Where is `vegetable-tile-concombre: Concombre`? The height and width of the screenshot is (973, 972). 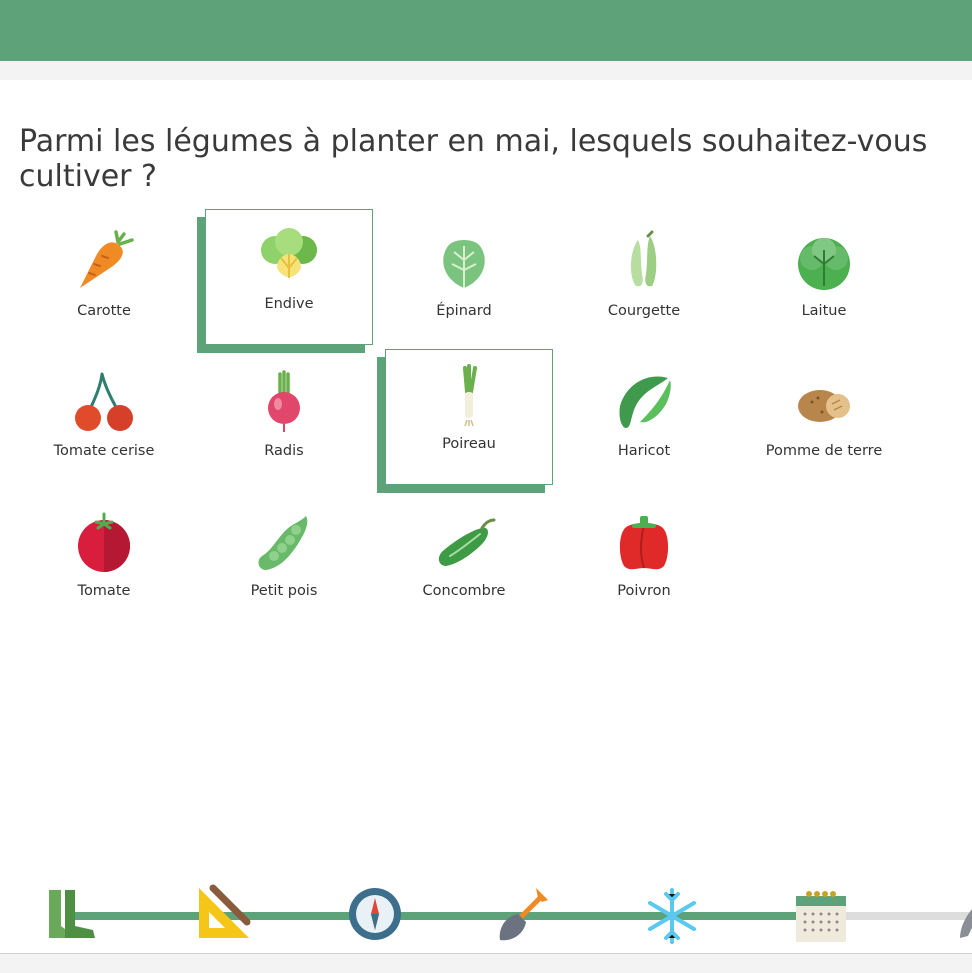 vegetable-tile-concombre: Concombre is located at coordinates (464, 557).